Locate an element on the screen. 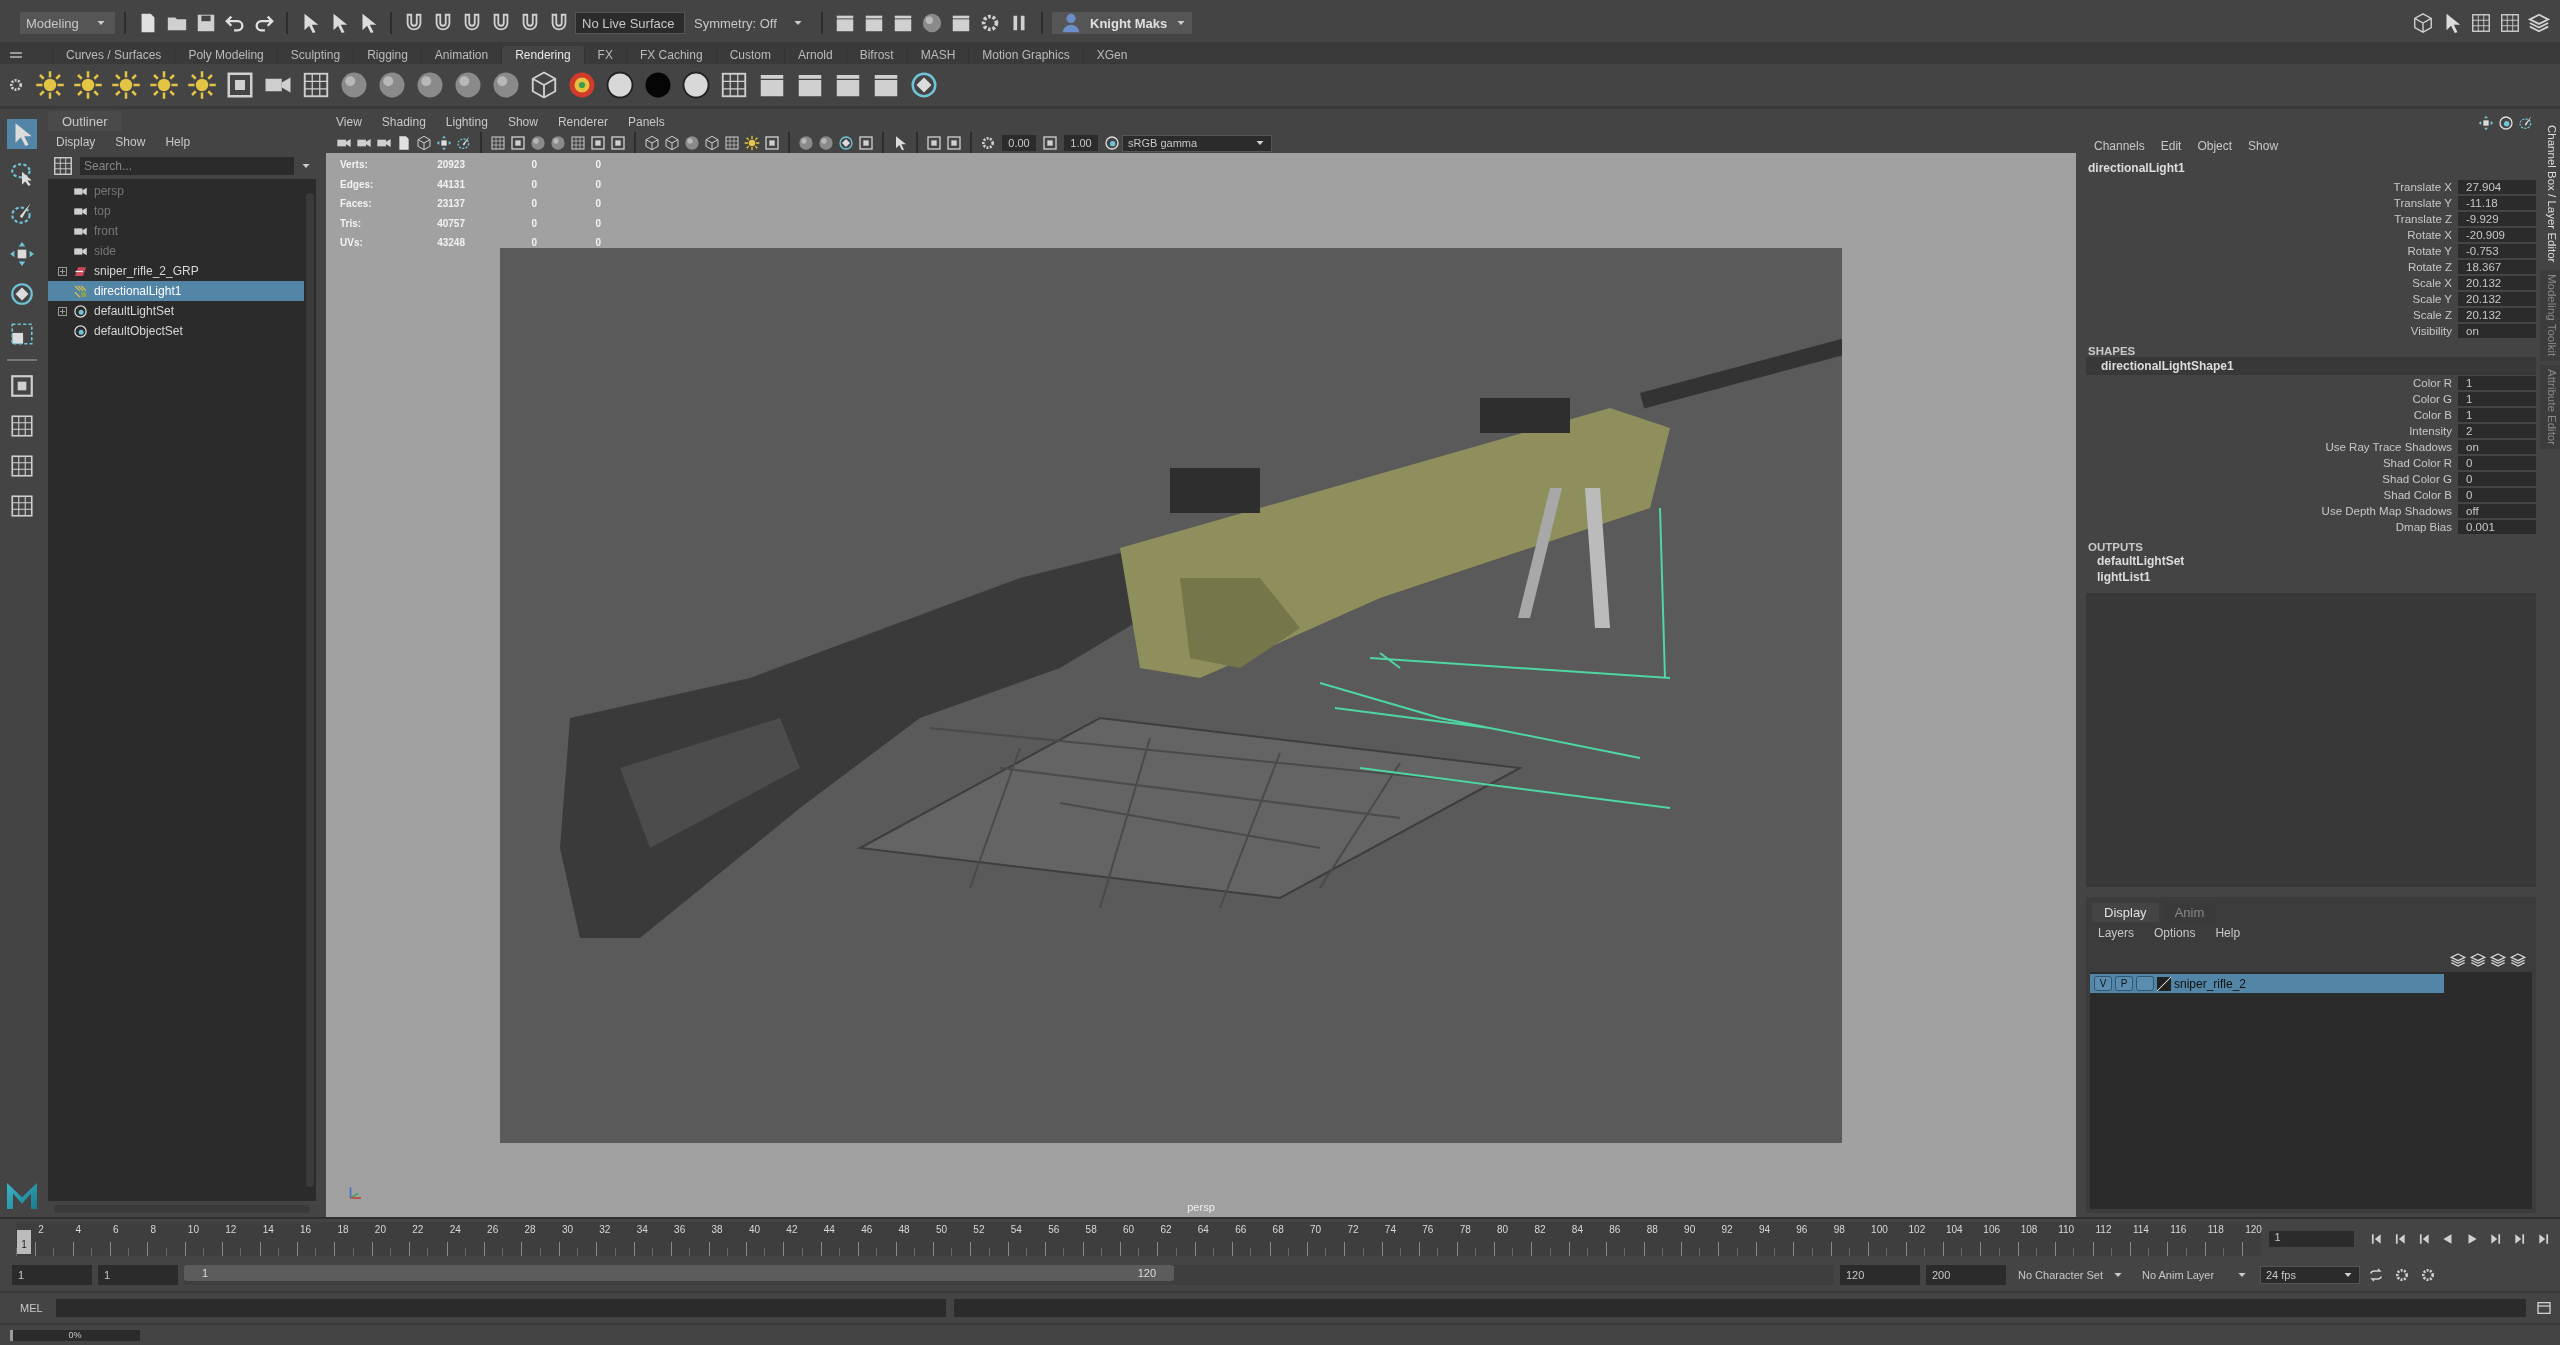  shelf-tab: Arnold is located at coordinates (814, 55).